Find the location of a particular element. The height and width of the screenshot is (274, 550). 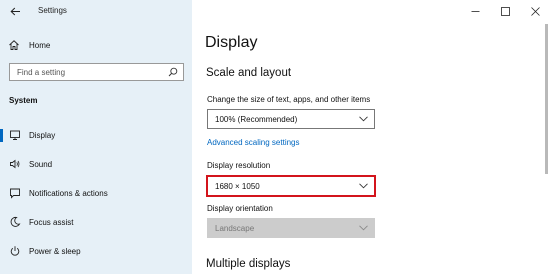

sidebar-item-label: Display is located at coordinates (42, 135).